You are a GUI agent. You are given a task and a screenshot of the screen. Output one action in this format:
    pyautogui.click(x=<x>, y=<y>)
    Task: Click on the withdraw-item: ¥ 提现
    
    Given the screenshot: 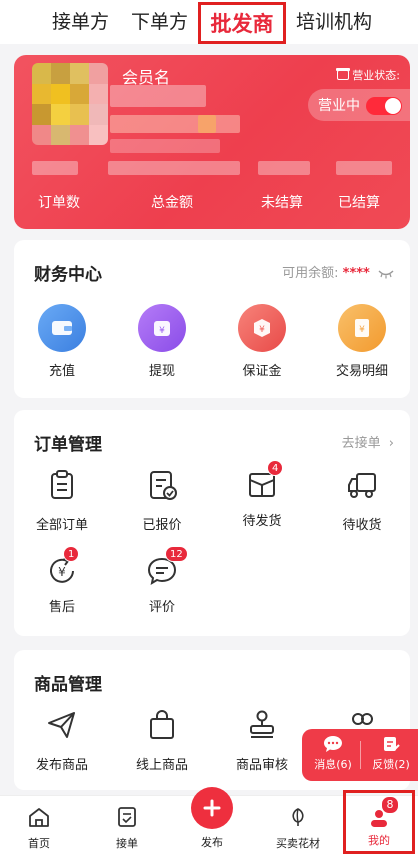 What is the action you would take?
    pyautogui.click(x=162, y=341)
    